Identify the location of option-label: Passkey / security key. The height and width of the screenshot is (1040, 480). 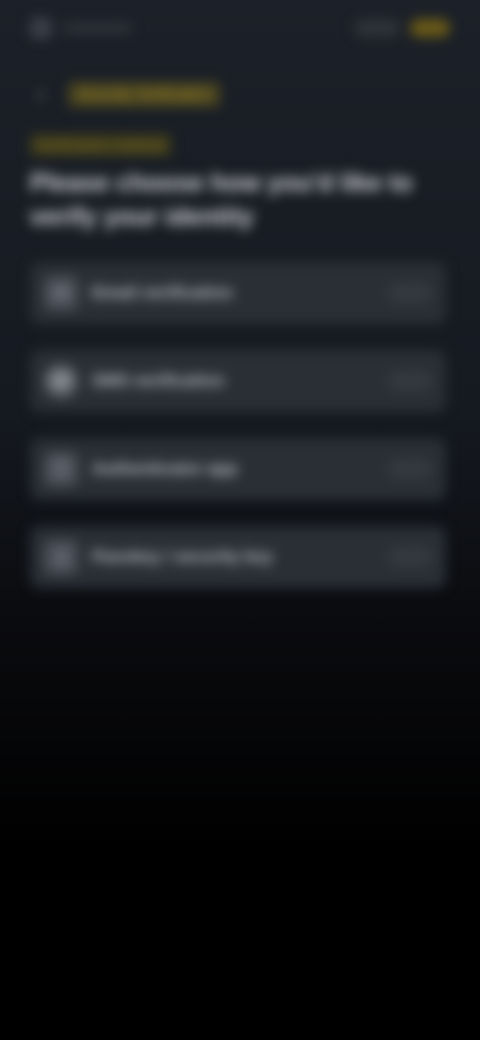
(182, 556).